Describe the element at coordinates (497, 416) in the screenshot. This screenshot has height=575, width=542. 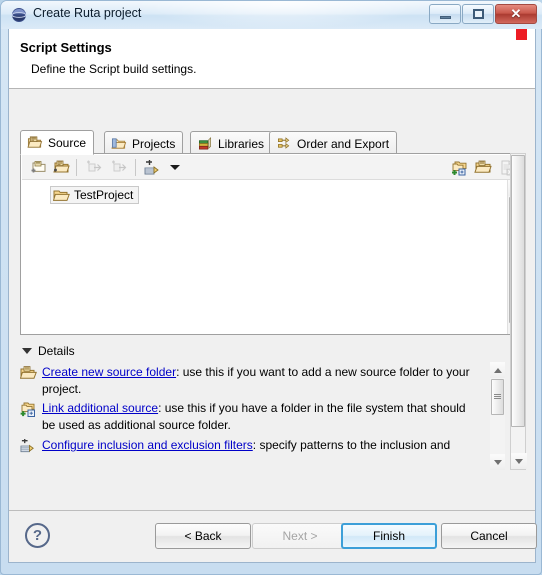
I see `details-scrollbar` at that location.